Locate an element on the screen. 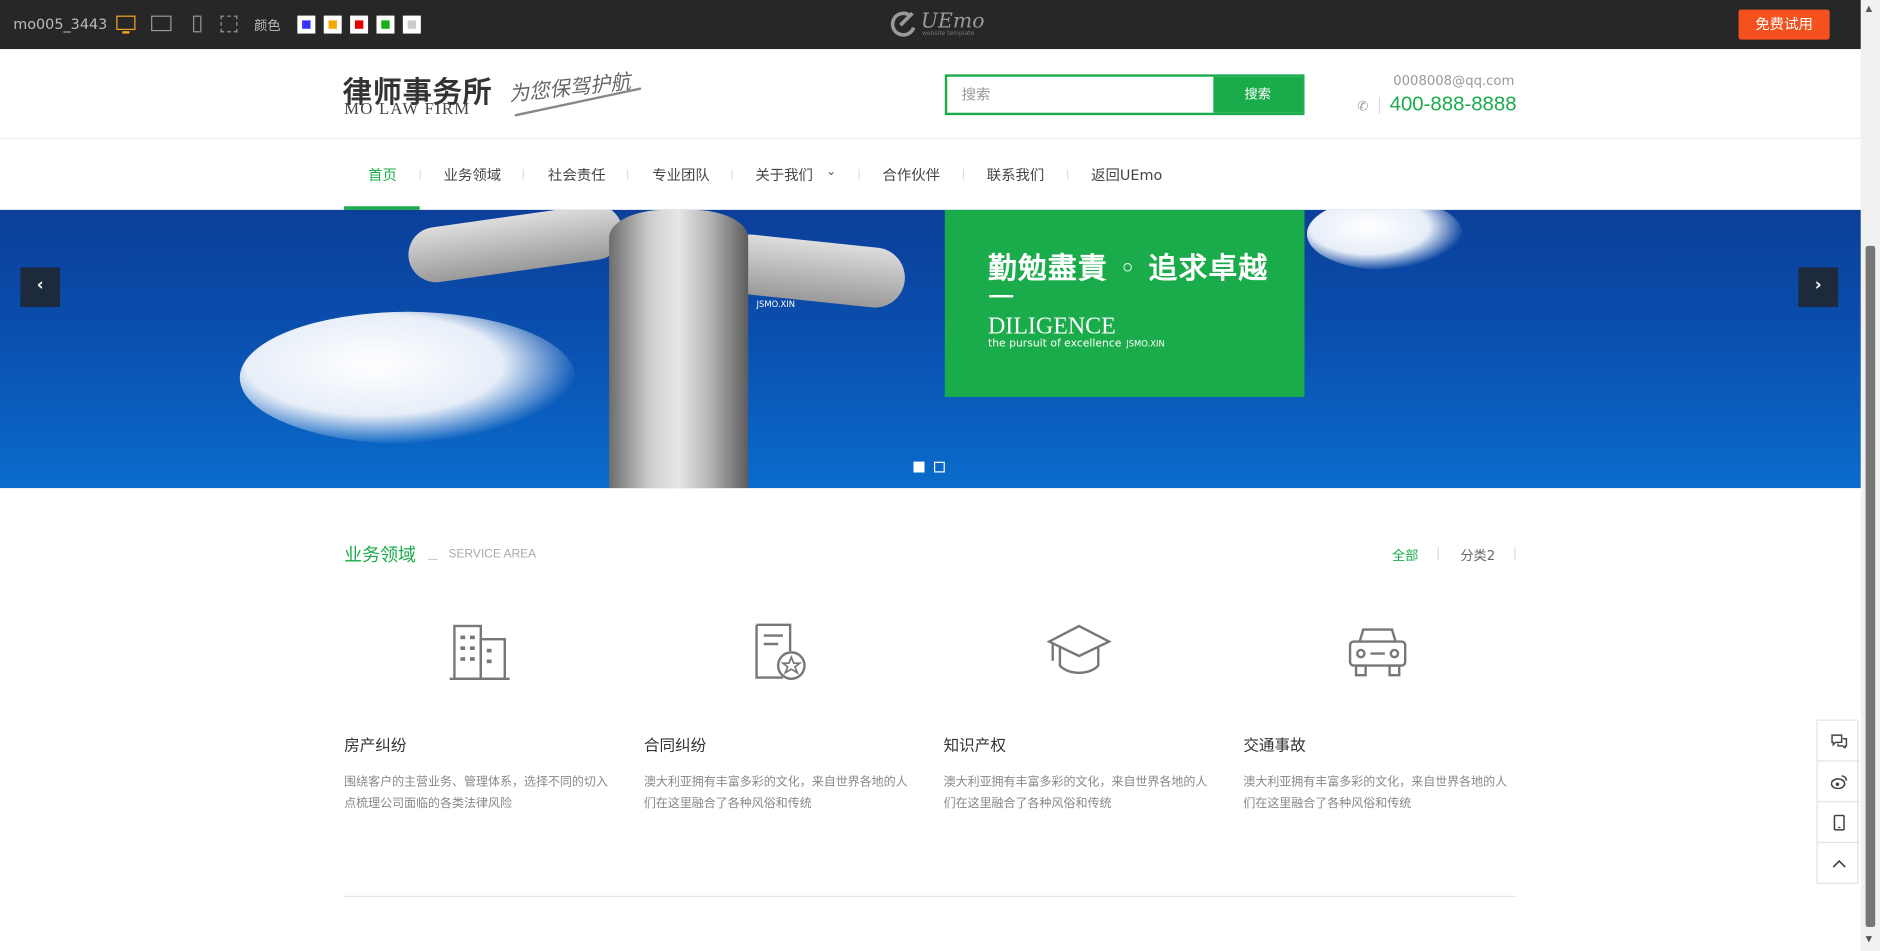 The width and height of the screenshot is (1880, 951). color-label: 颜色 is located at coordinates (267, 25).